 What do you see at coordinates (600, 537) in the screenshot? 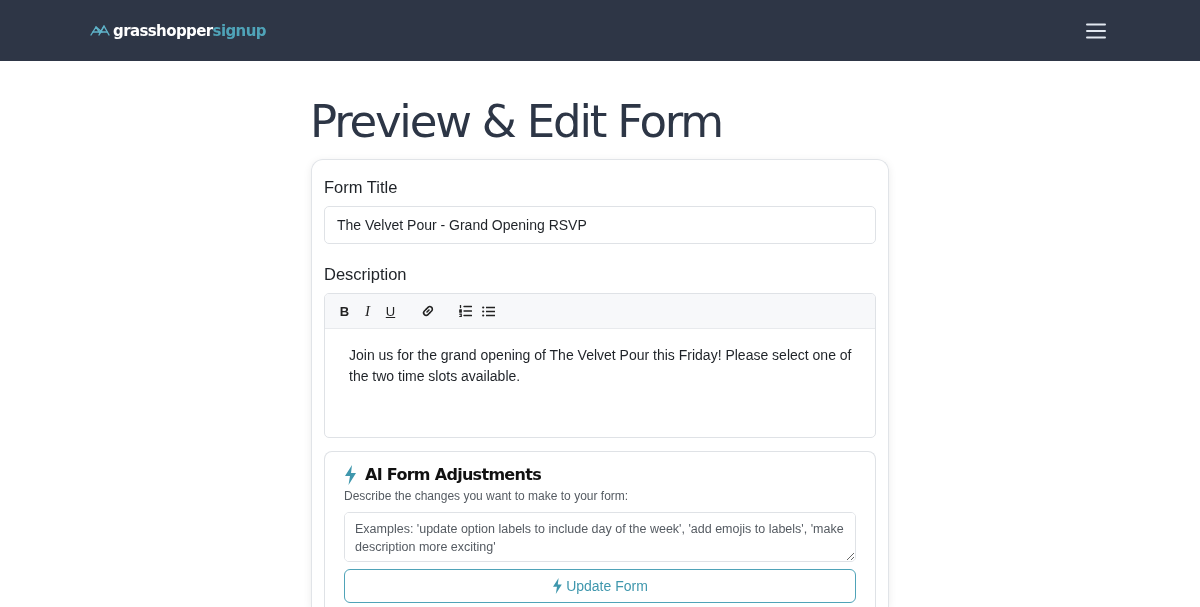
I see `adjustments-input: Examples: 'update option labels to include day of the week', 'add emojis to labels', 'make description more exciting'` at bounding box center [600, 537].